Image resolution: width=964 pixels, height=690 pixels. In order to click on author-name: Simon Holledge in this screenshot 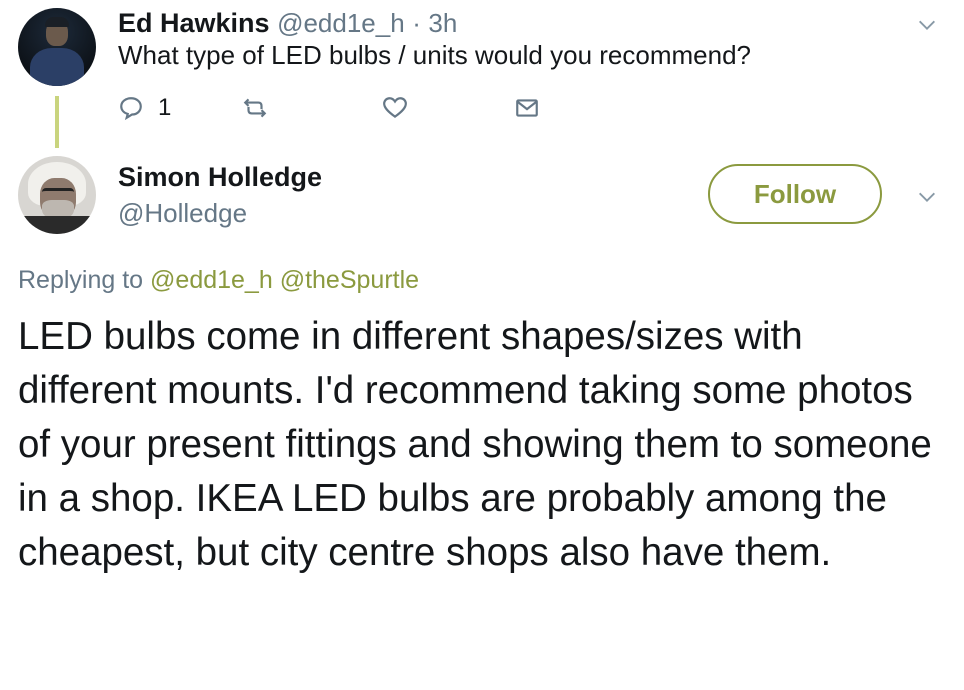, I will do `click(220, 177)`.